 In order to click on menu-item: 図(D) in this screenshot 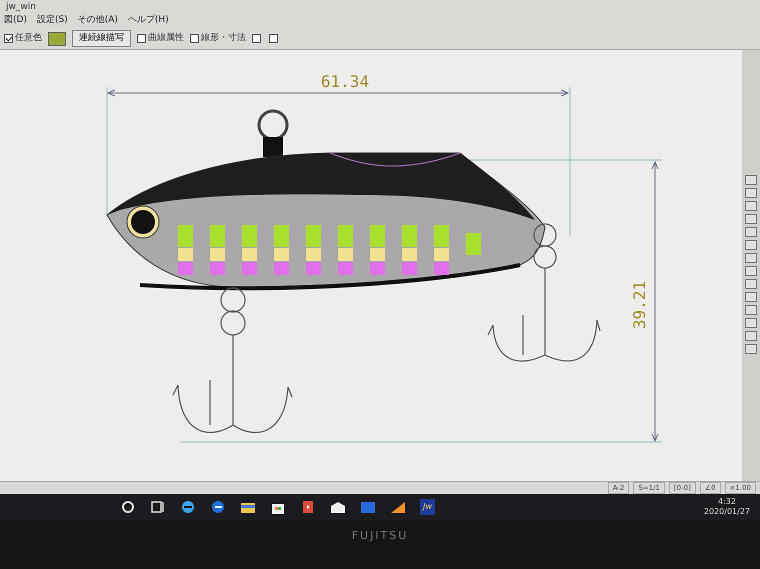, I will do `click(15, 21)`.